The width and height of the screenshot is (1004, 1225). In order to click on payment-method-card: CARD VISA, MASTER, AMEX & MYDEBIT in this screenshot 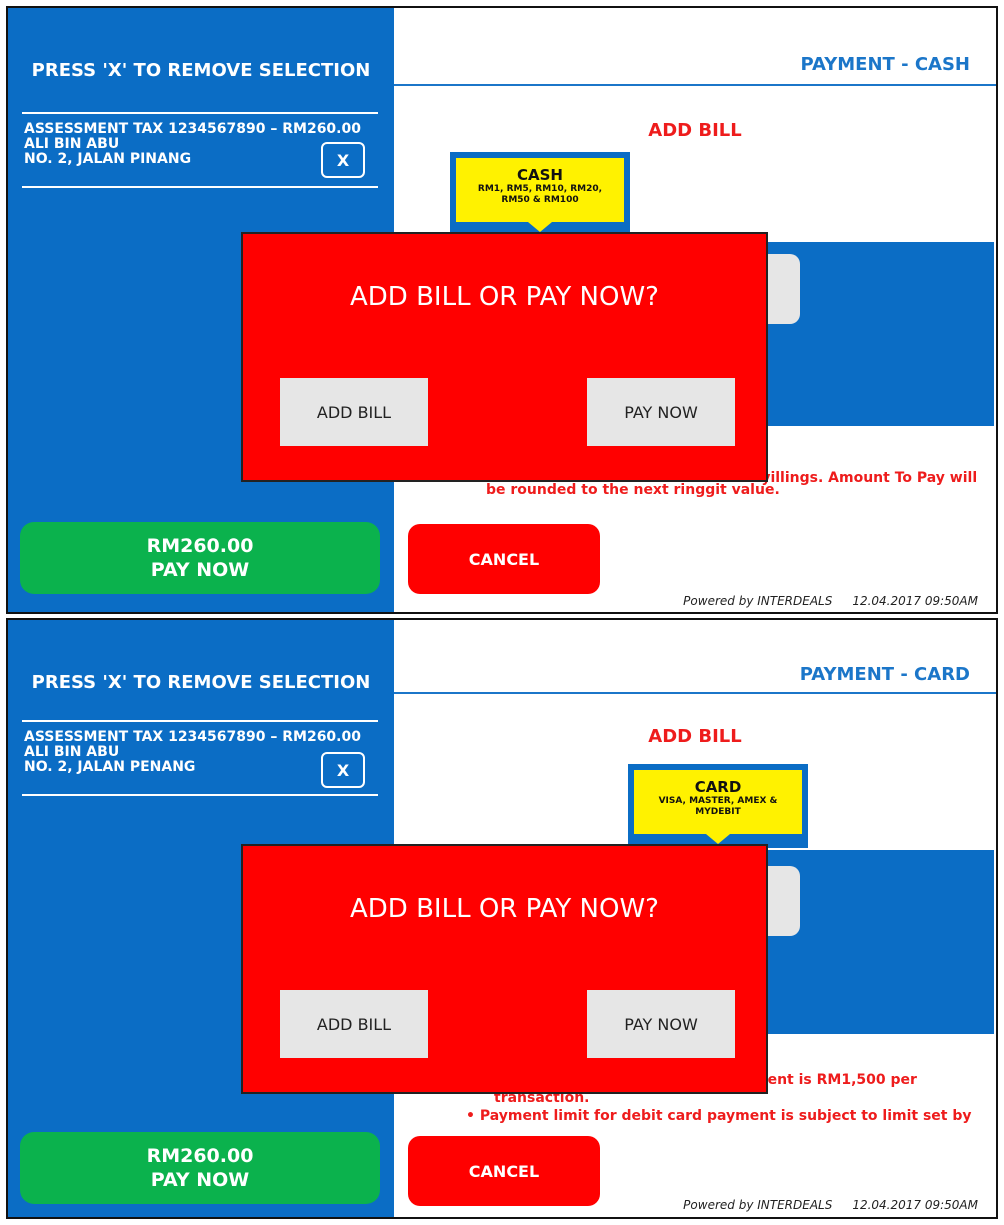, I will do `click(718, 806)`.